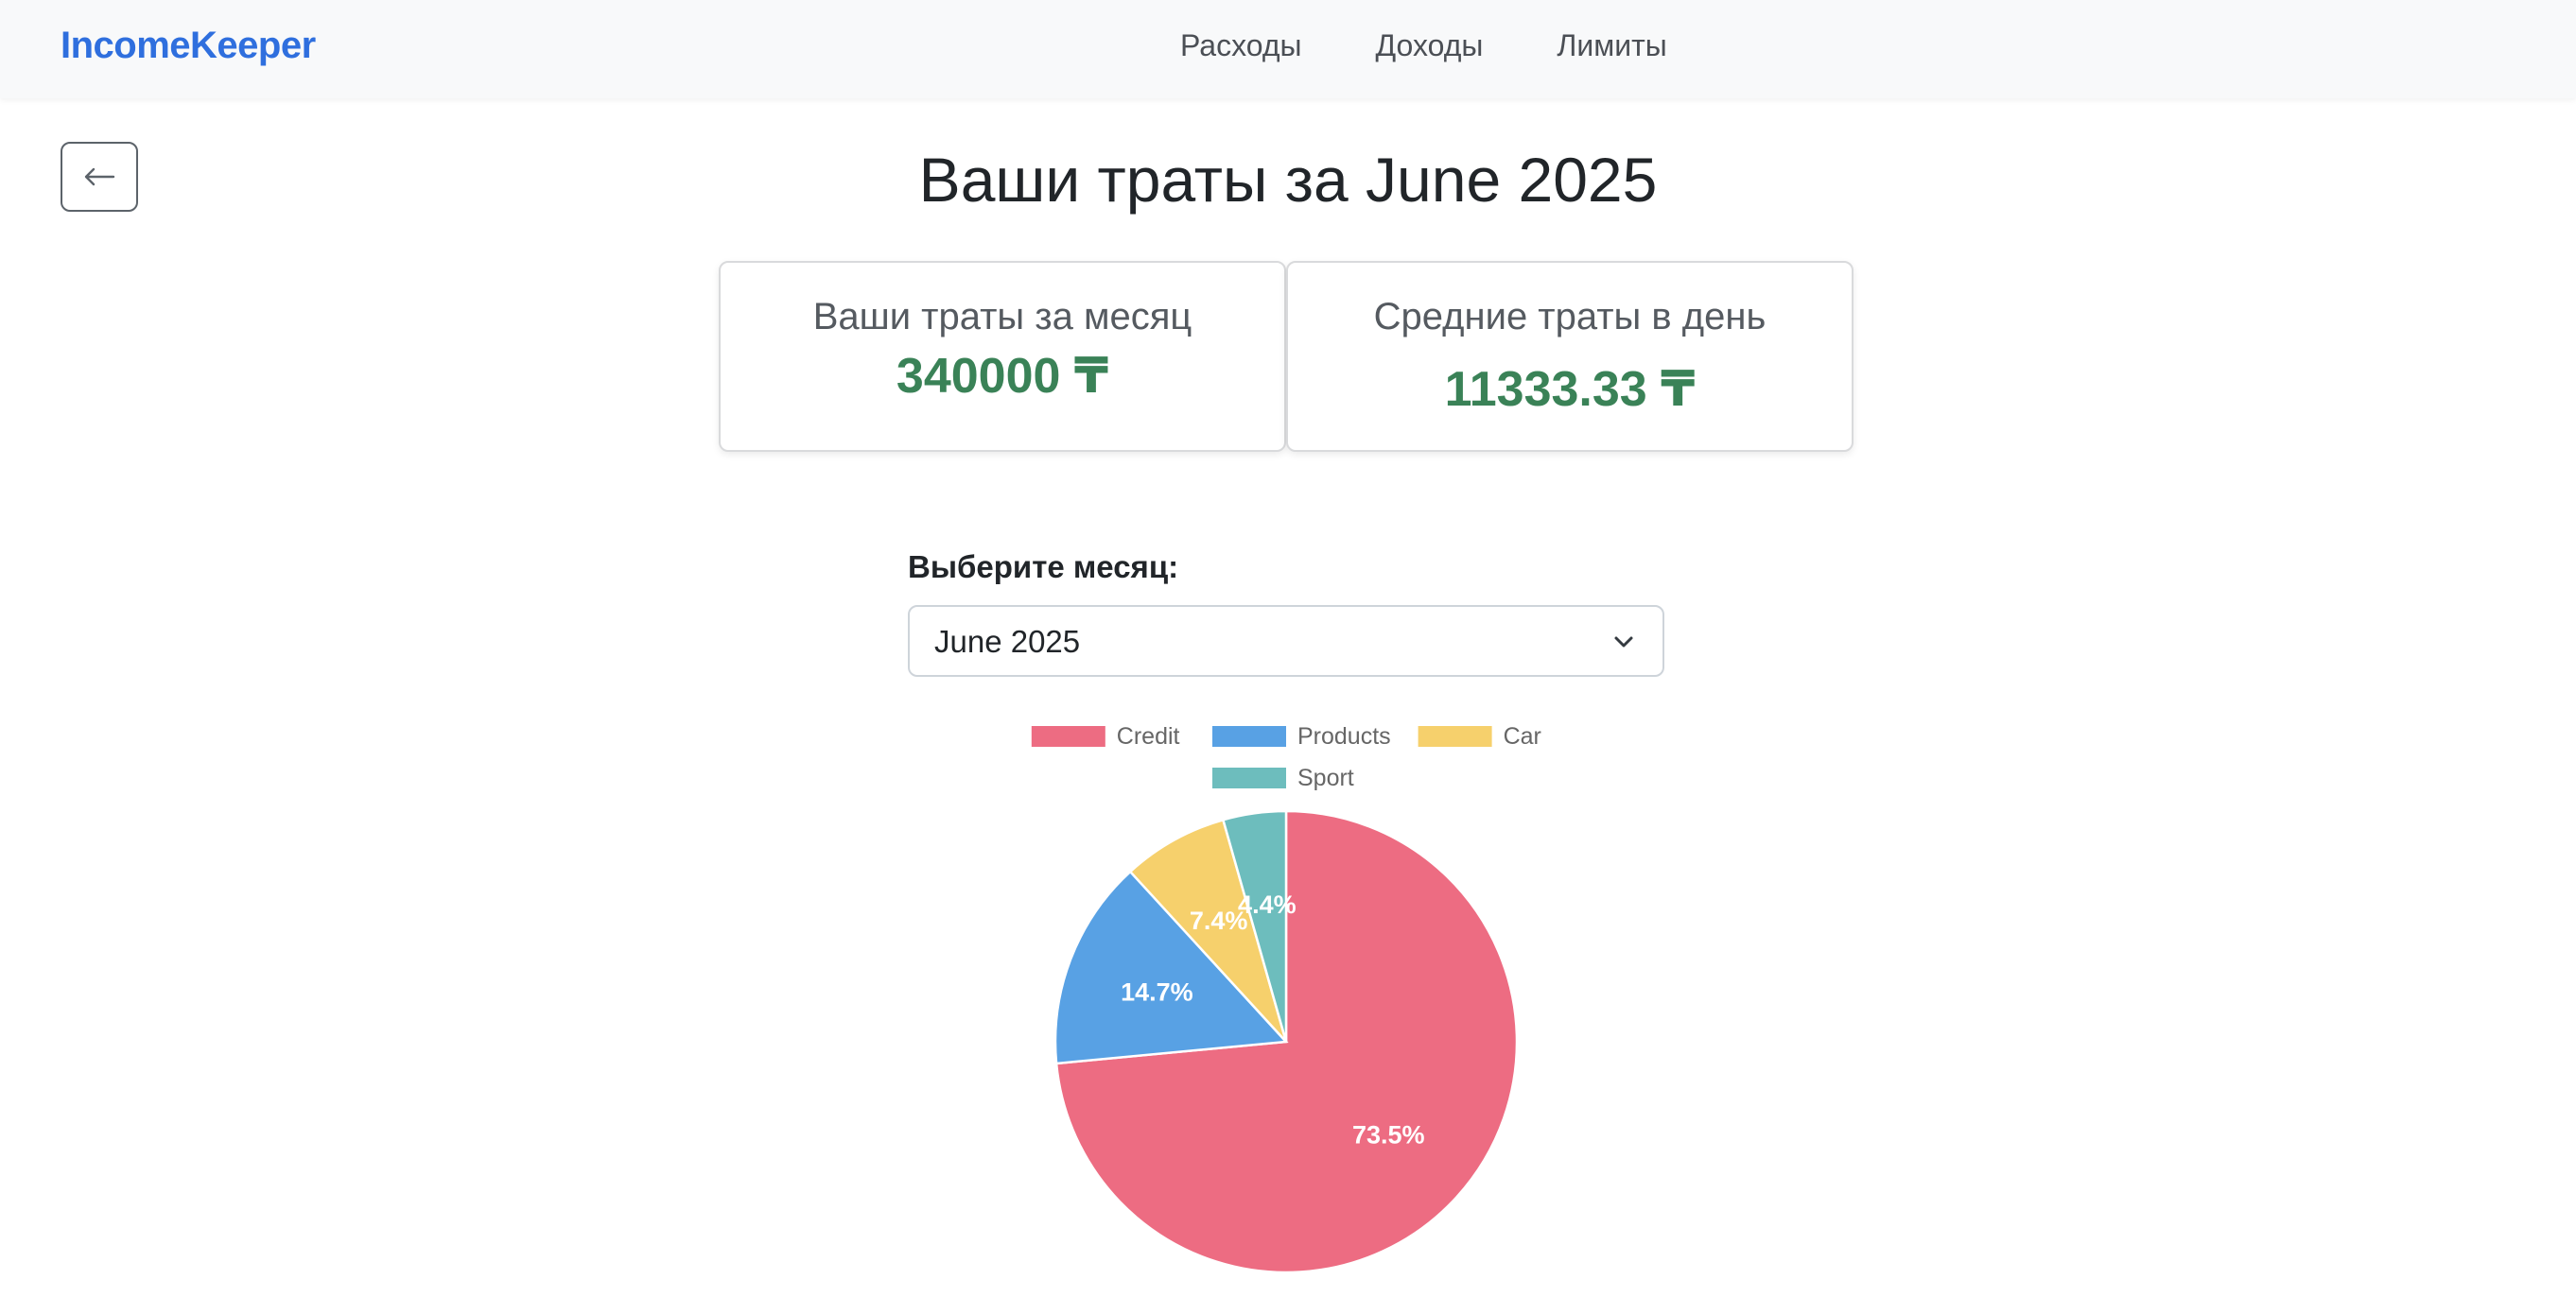  I want to click on month-select-label: Выберите месяц:, so click(1043, 566).